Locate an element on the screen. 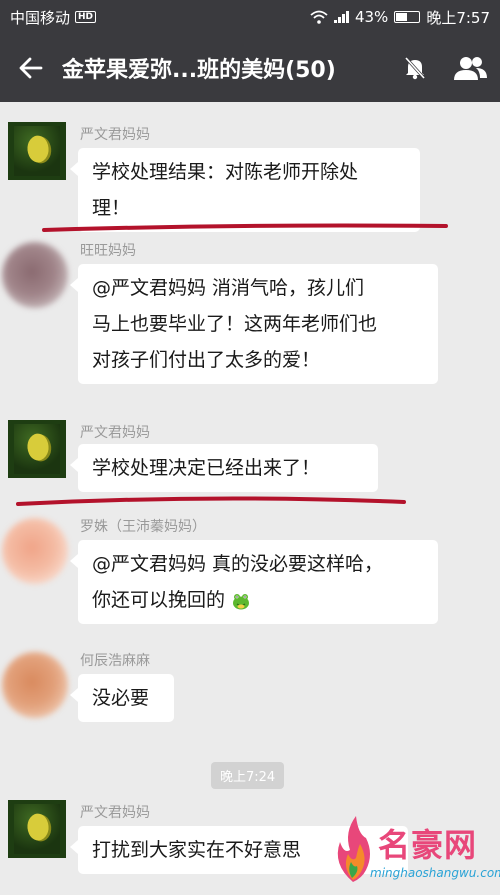  battery-percent: 43% is located at coordinates (371, 17).